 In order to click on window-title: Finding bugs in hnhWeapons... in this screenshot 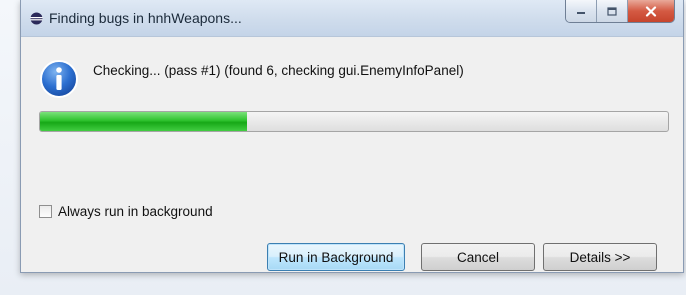, I will do `click(145, 18)`.